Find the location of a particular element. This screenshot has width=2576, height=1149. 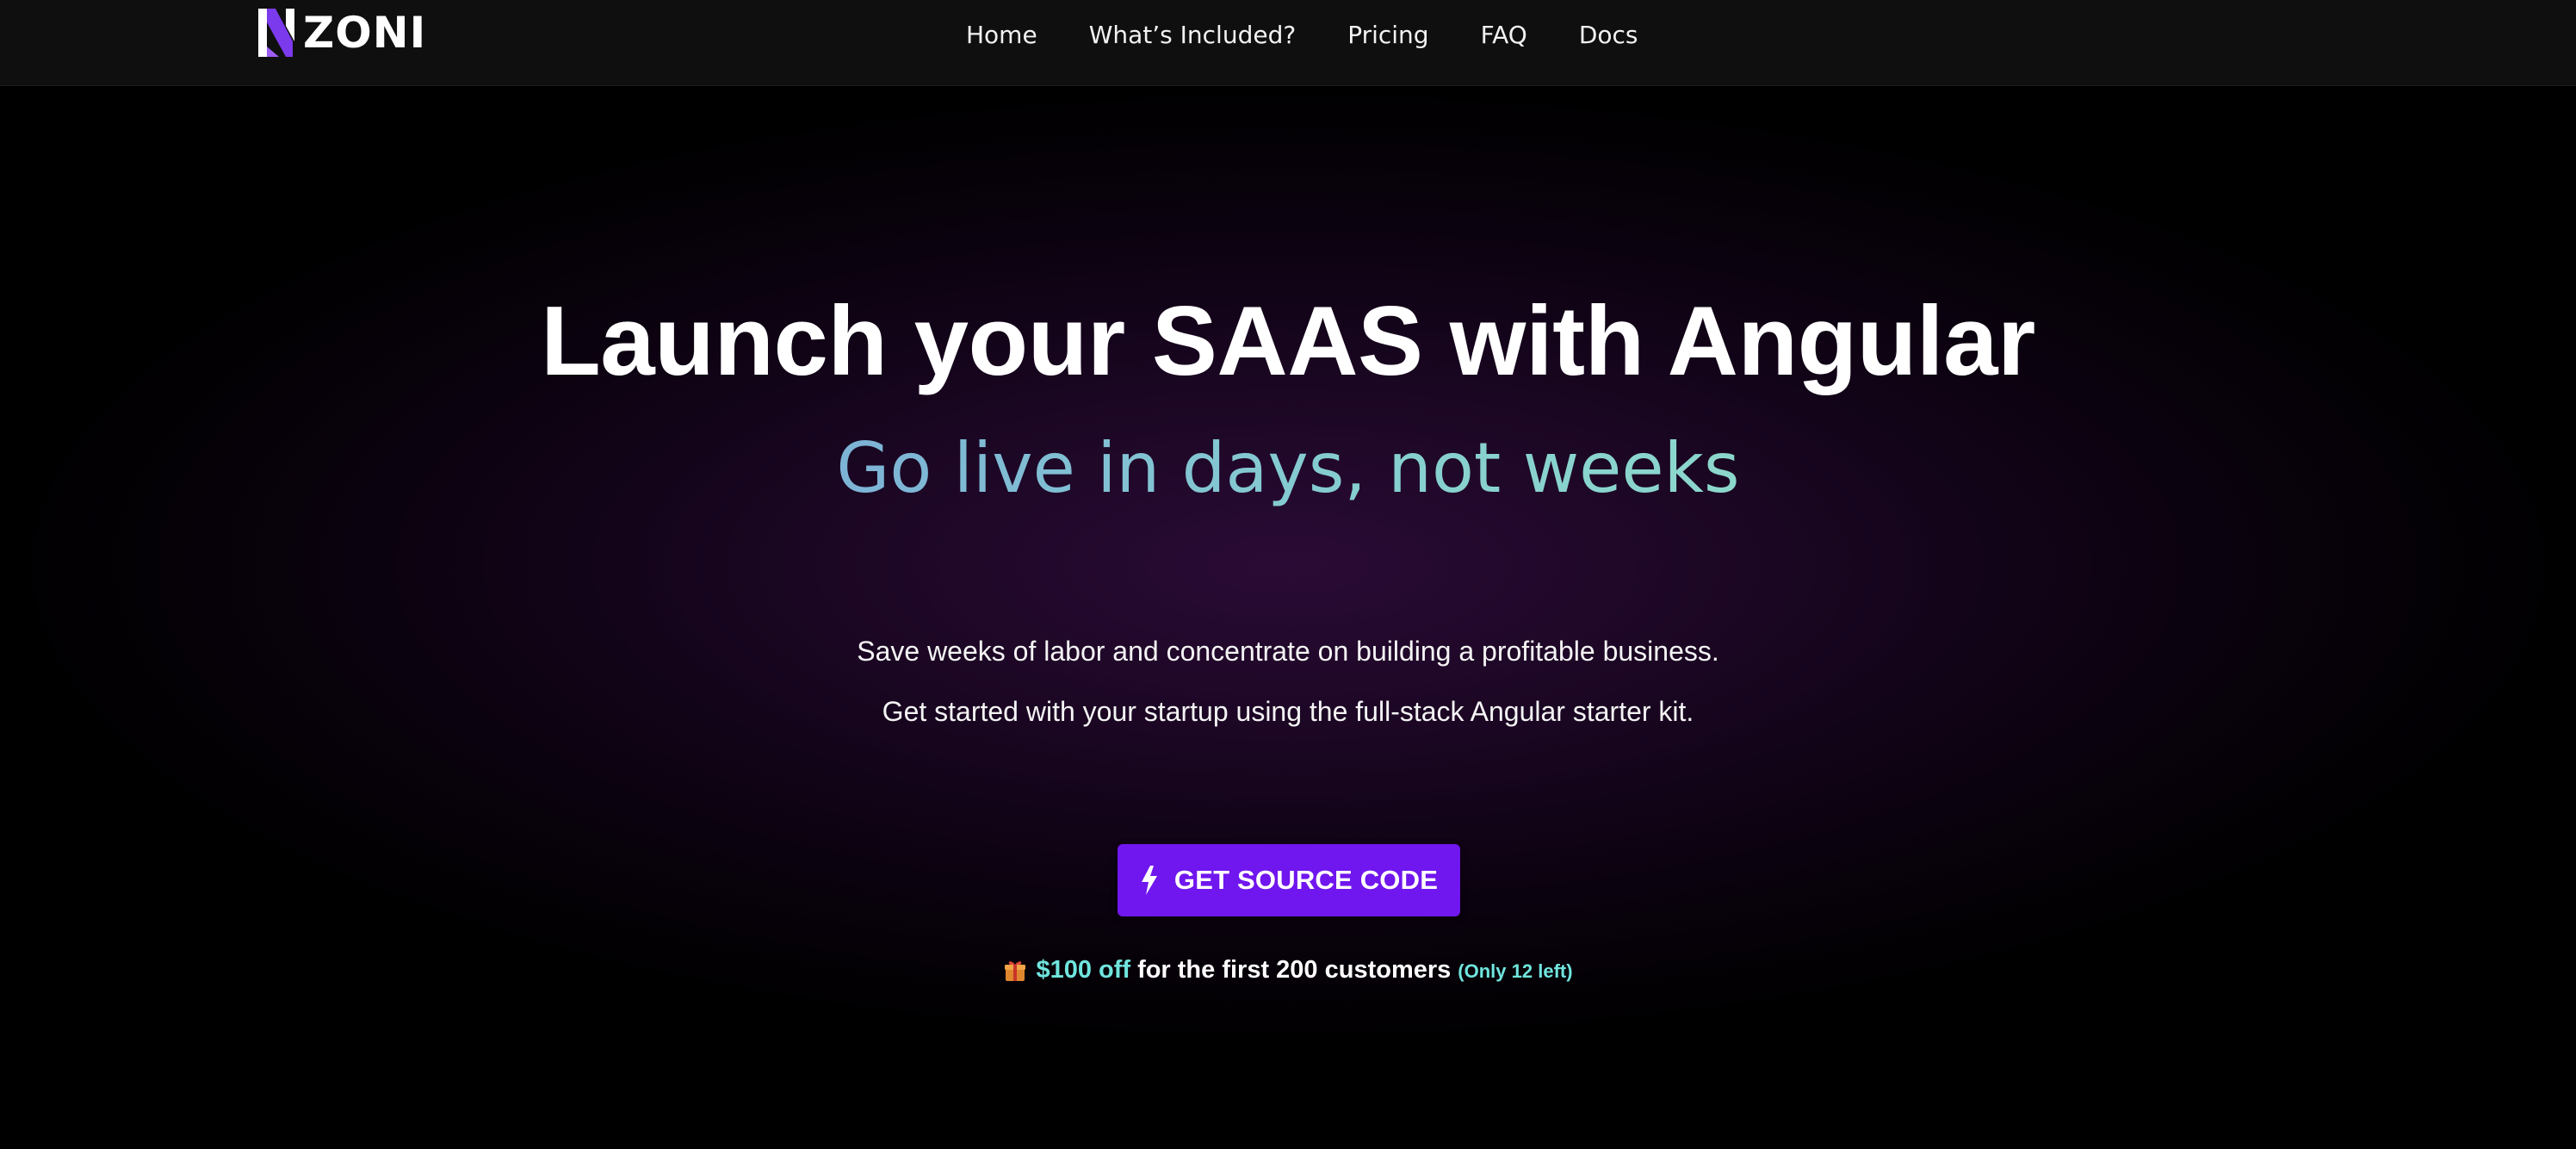

nav-whats-included-link: What’s Included? is located at coordinates (1193, 35).